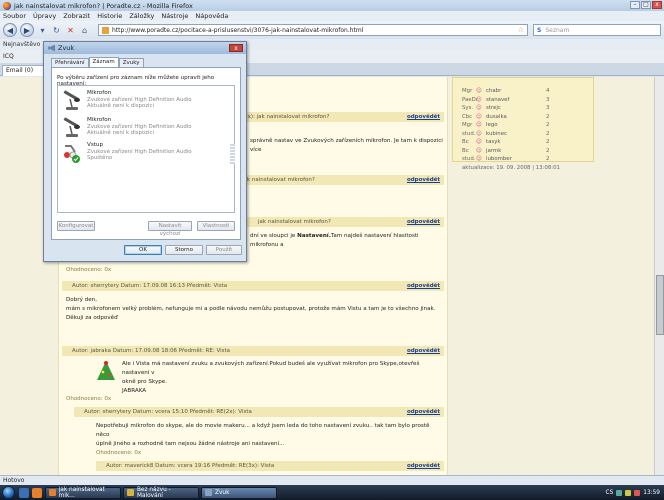 The image size is (664, 500). I want to click on tab-playback: Přehrávání, so click(70, 62).